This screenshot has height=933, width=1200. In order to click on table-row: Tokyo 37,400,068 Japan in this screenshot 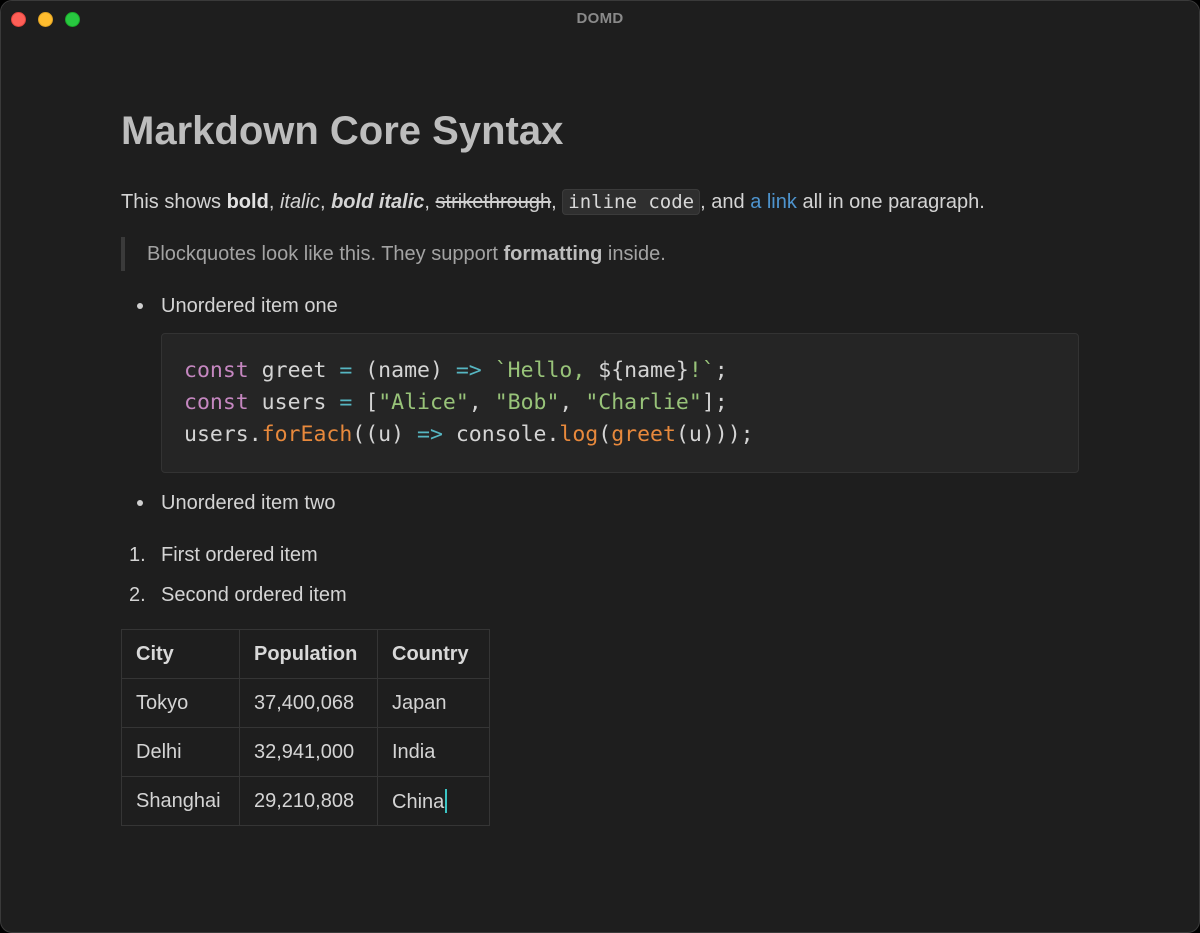, I will do `click(305, 703)`.